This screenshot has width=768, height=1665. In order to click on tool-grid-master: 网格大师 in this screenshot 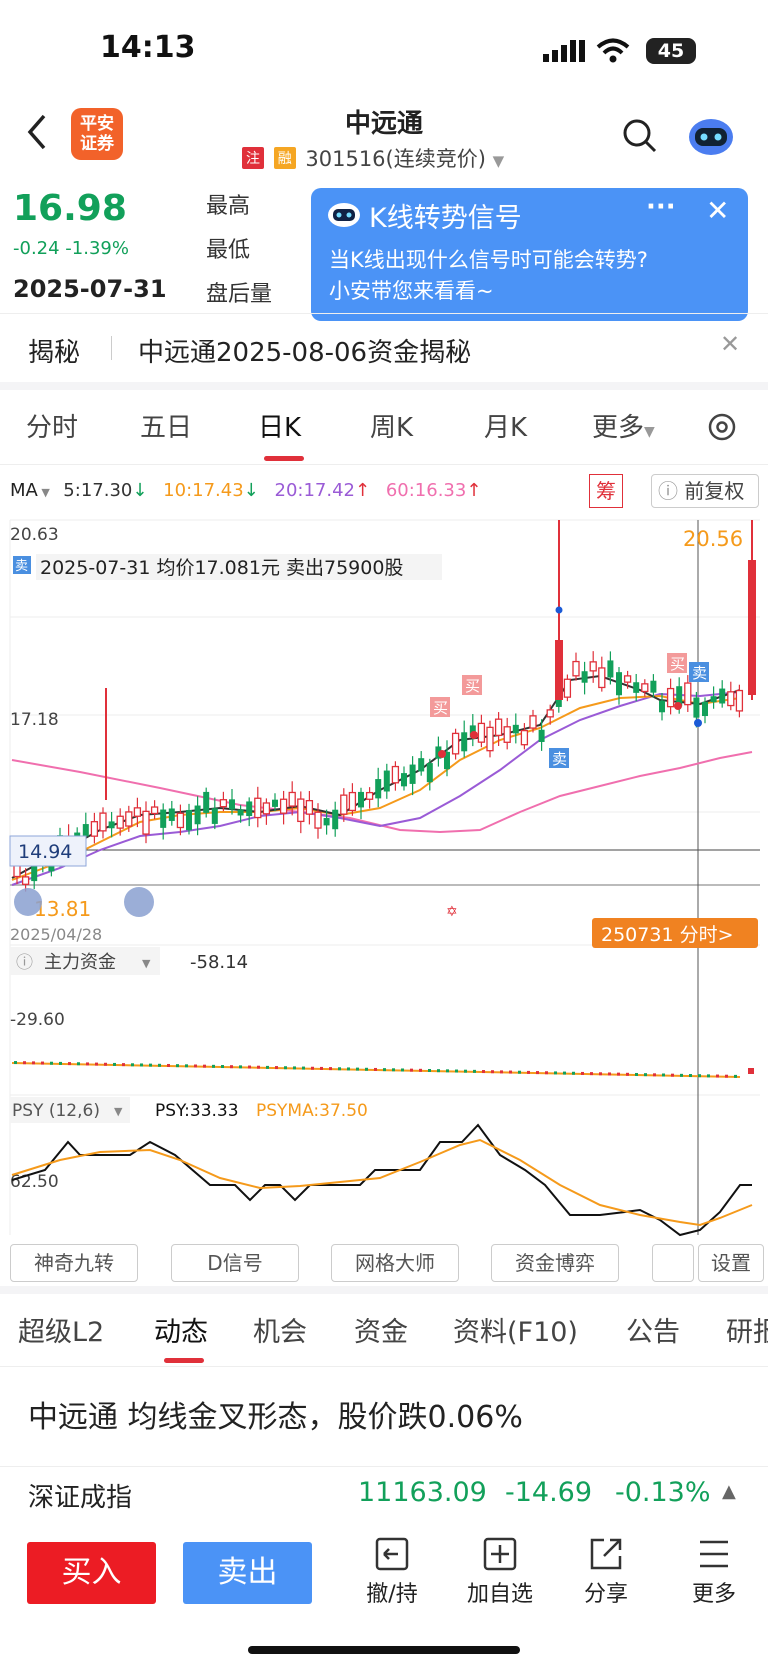, I will do `click(395, 1263)`.